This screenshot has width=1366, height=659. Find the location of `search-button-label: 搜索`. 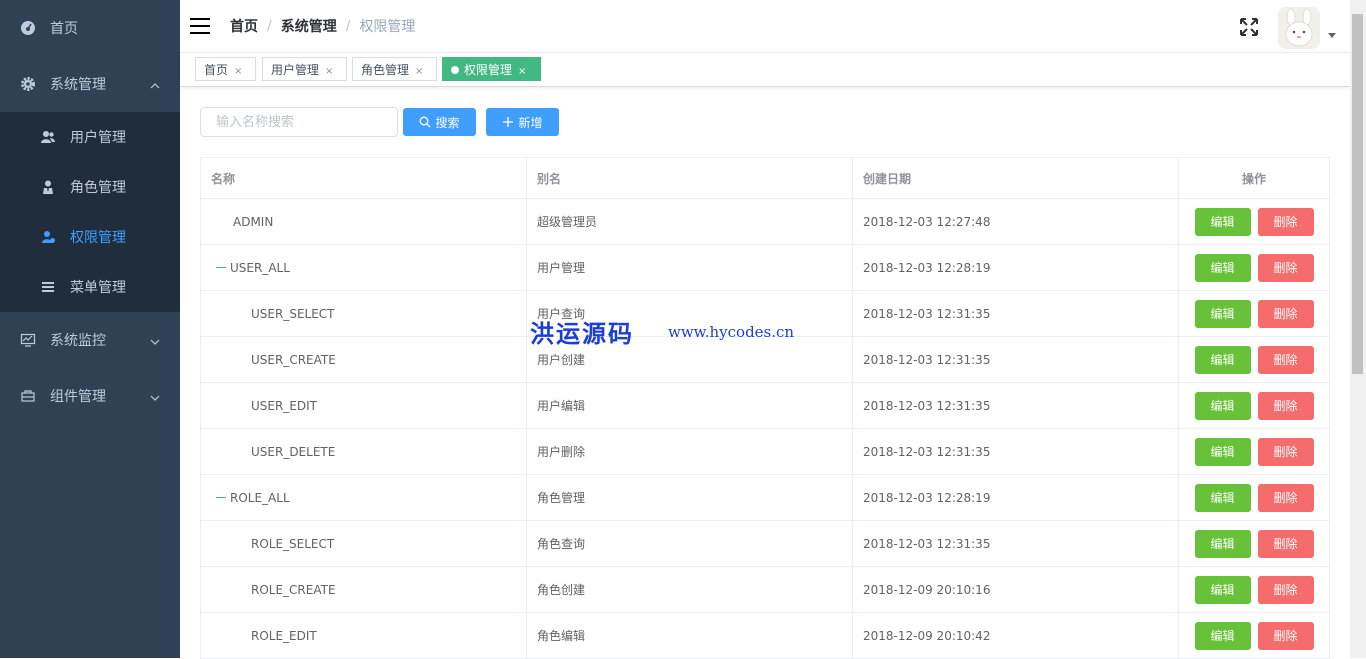

search-button-label: 搜索 is located at coordinates (447, 122).